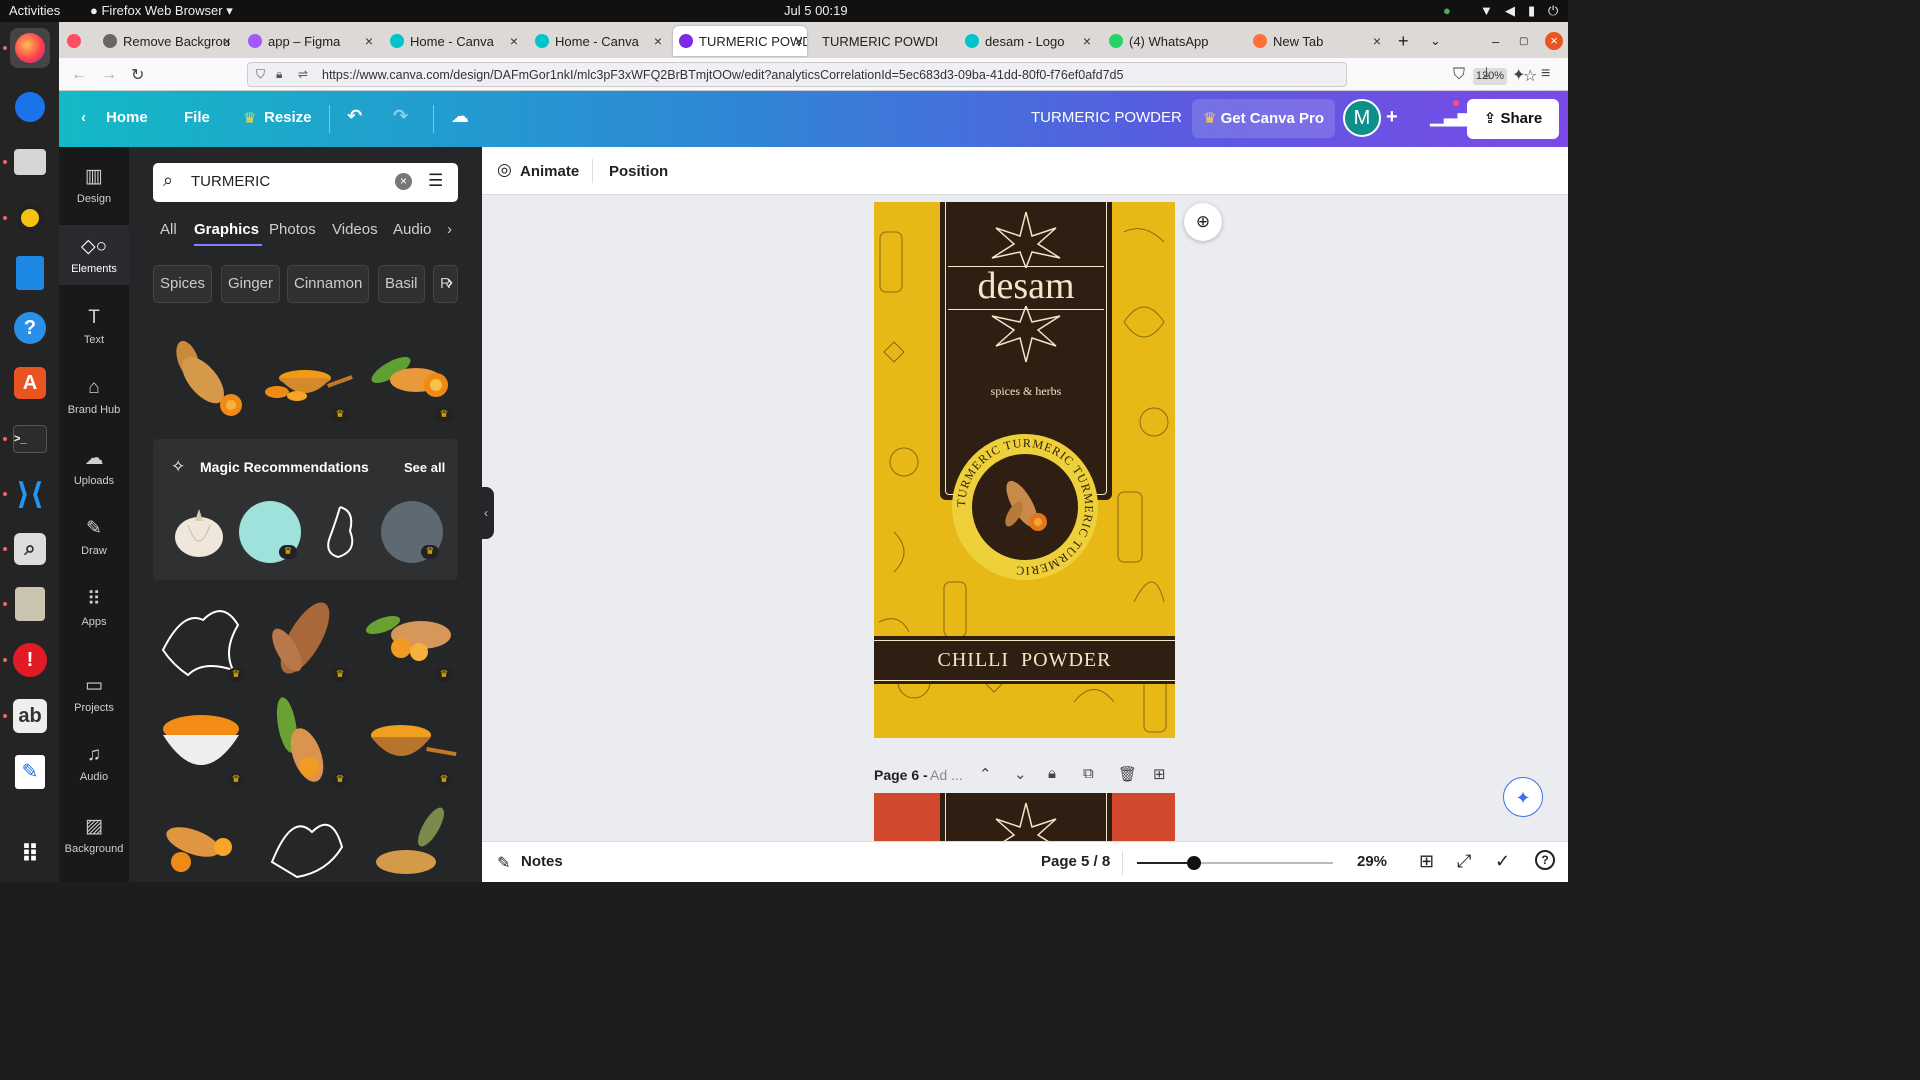 This screenshot has width=1920, height=1080. I want to click on back-icon: ←, so click(79, 75).